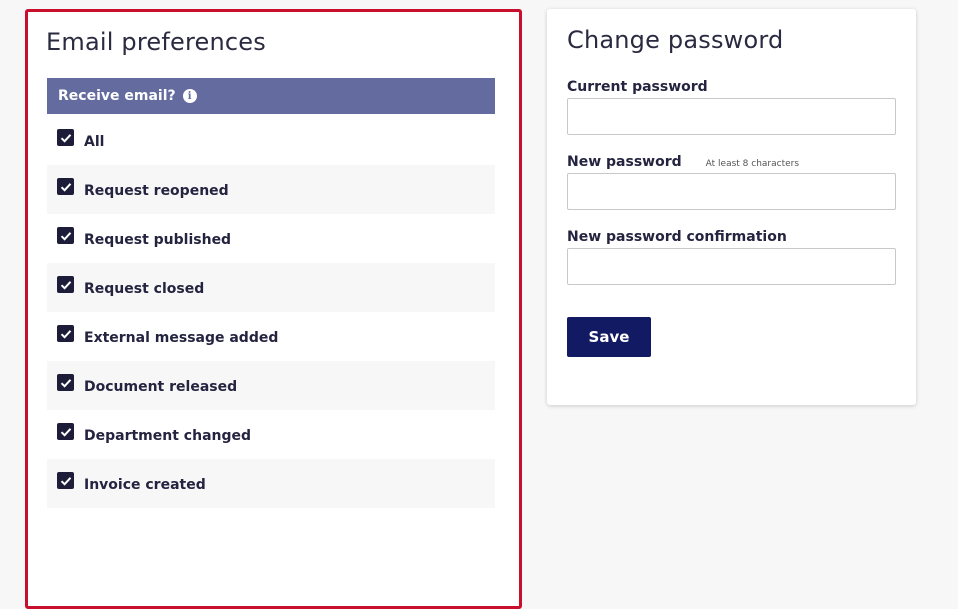 Image resolution: width=958 pixels, height=609 pixels. Describe the element at coordinates (675, 40) in the screenshot. I see `change-password-title: Change password` at that location.